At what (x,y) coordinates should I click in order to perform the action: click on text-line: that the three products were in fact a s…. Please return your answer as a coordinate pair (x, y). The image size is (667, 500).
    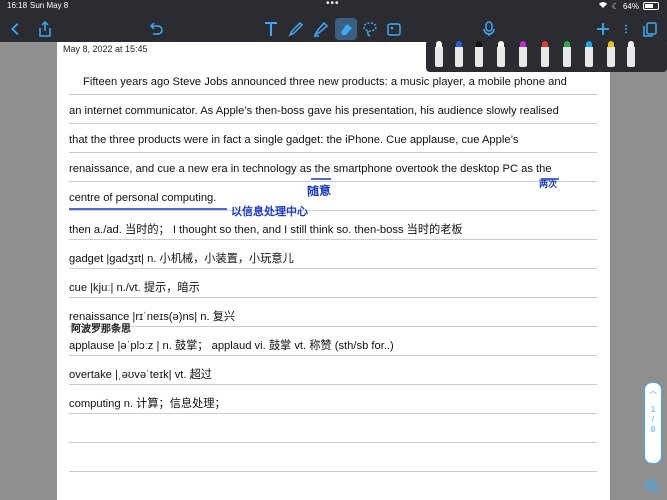
    Looking at the image, I should click on (294, 140).